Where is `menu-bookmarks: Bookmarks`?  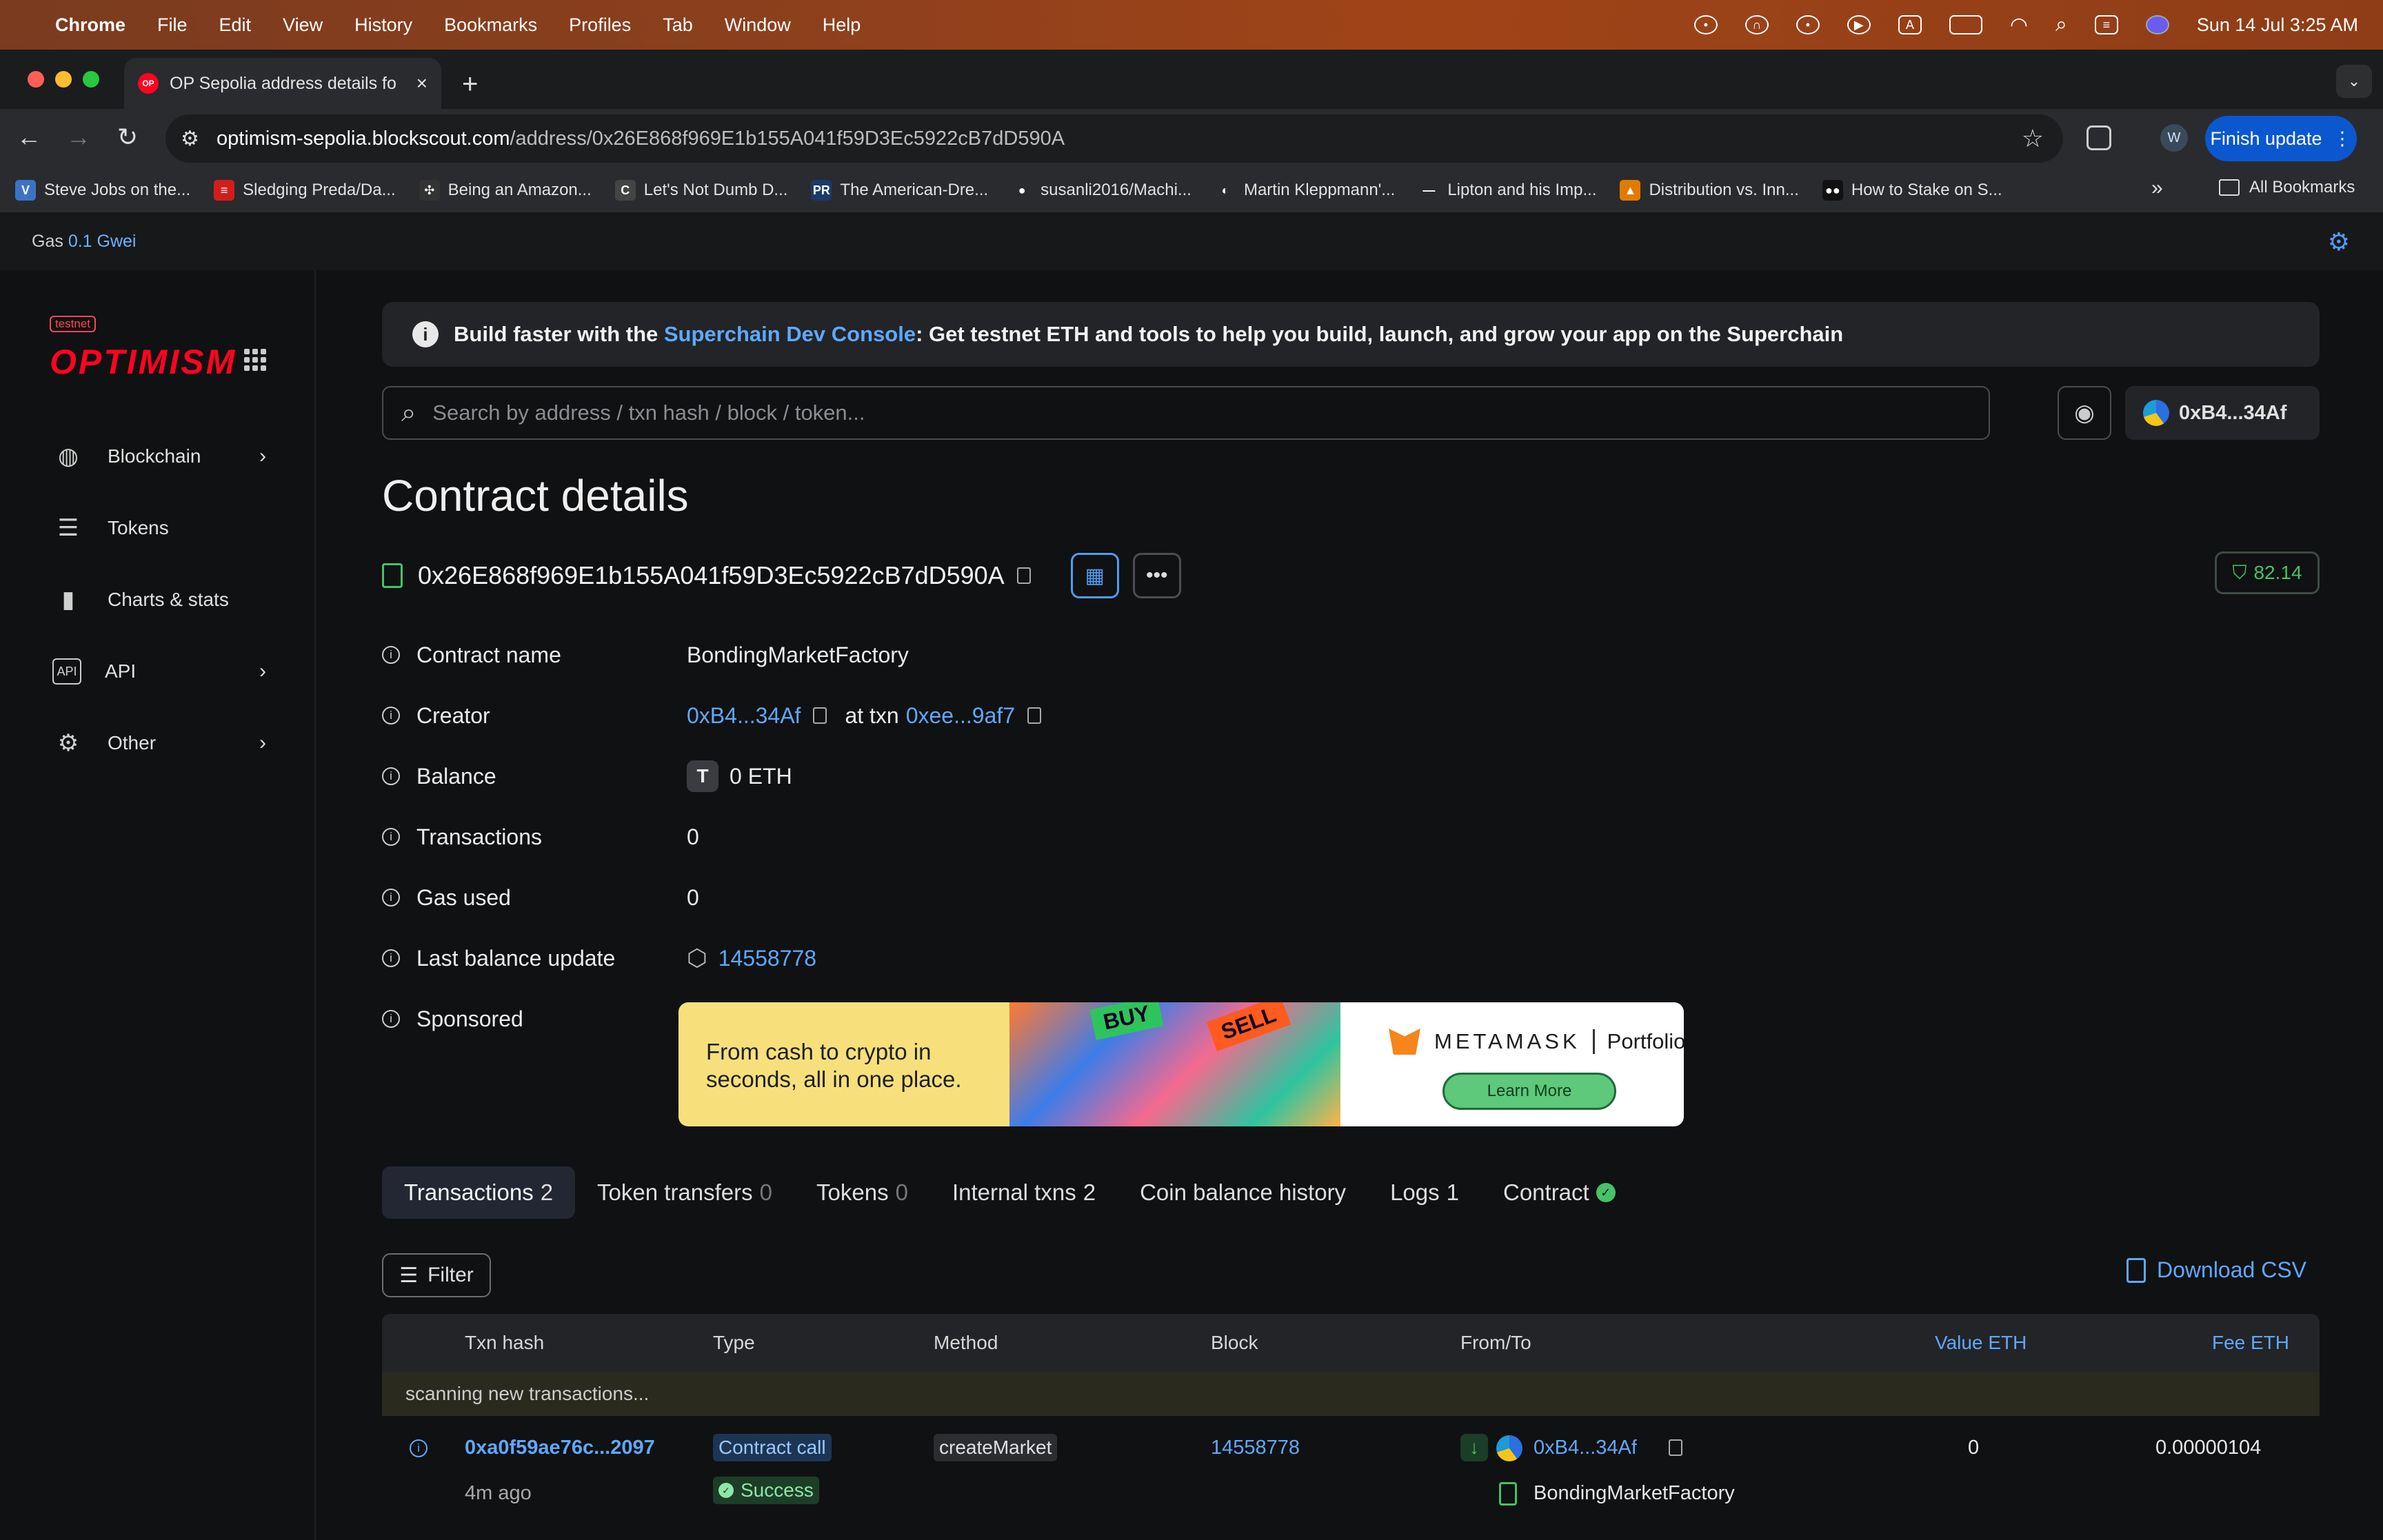 menu-bookmarks: Bookmarks is located at coordinates (490, 25).